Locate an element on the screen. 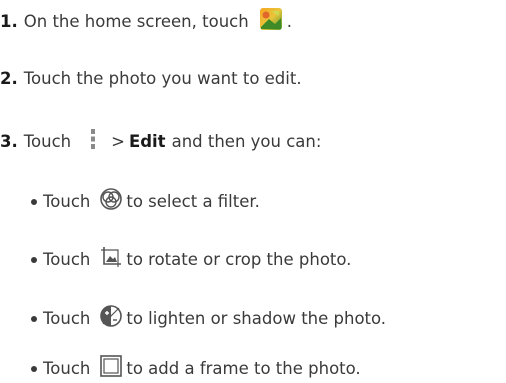 Image resolution: width=506 pixels, height=383 pixels. step-number: 3. is located at coordinates (9, 141).